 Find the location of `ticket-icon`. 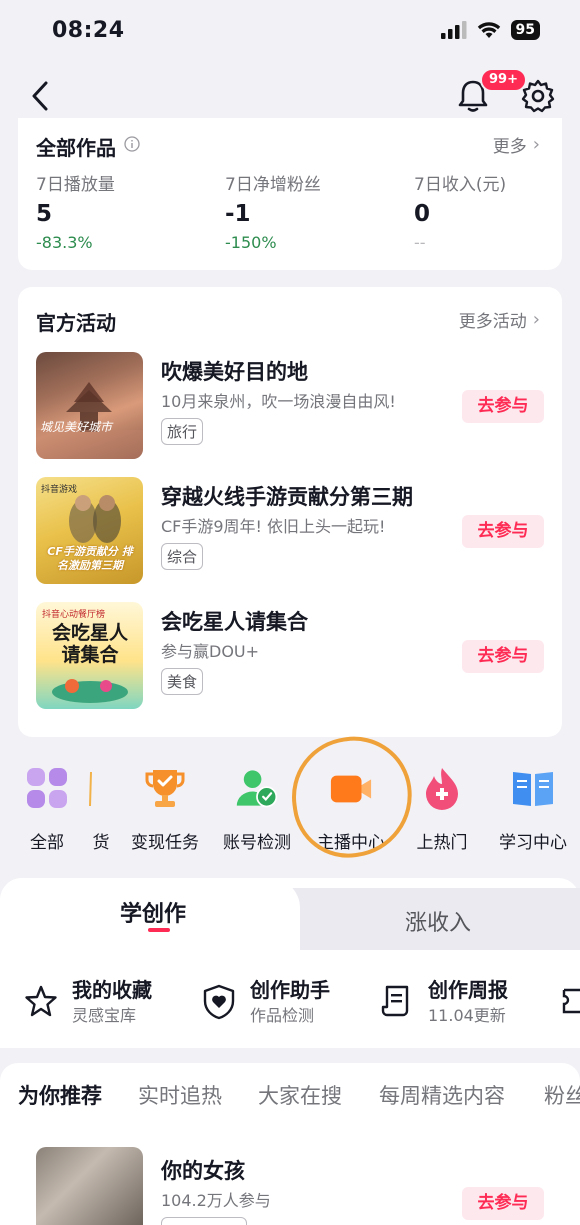

ticket-icon is located at coordinates (571, 1001).